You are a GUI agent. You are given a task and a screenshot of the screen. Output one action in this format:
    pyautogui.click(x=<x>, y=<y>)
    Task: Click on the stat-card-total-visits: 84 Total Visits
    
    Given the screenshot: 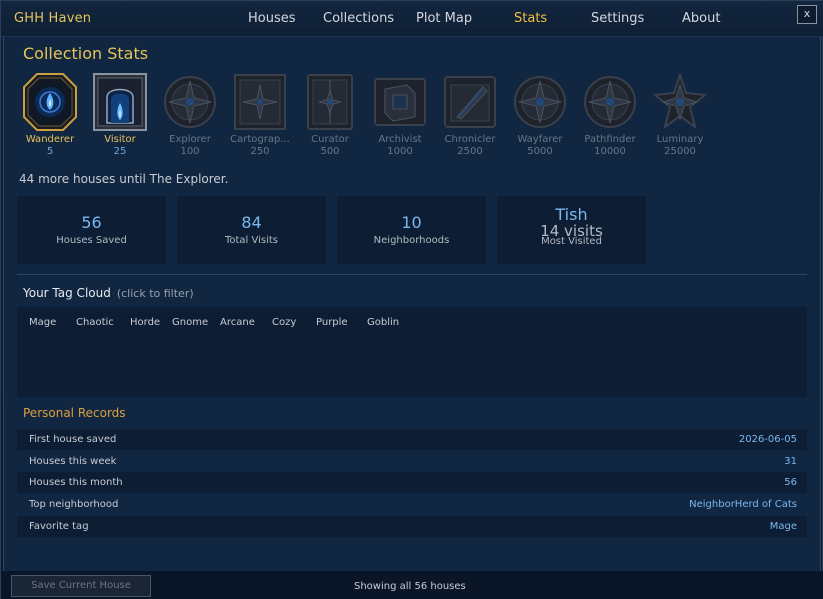 What is the action you would take?
    pyautogui.click(x=251, y=230)
    